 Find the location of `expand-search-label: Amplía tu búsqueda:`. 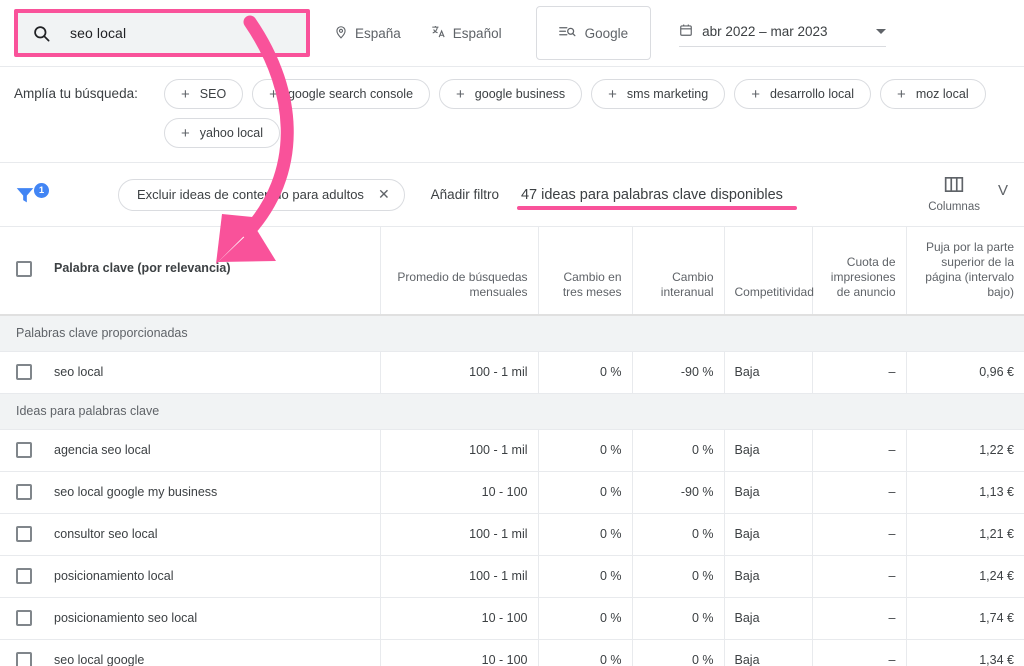

expand-search-label: Amplía tu búsqueda: is located at coordinates (76, 93).